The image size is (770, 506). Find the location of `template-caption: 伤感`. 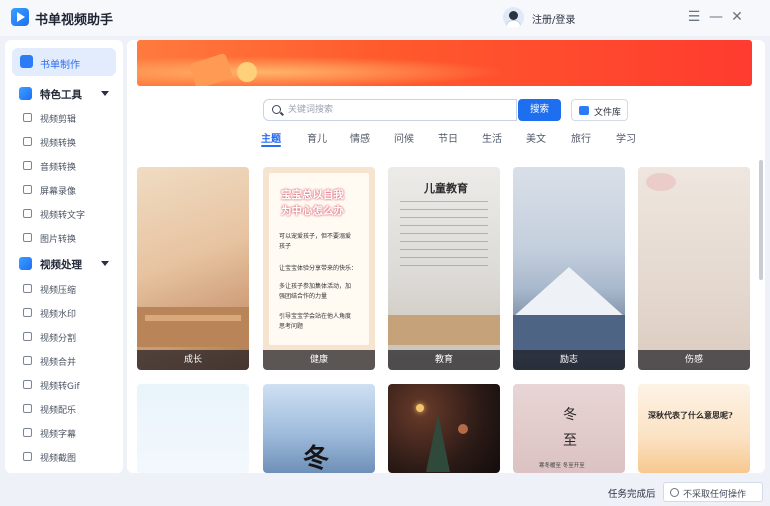

template-caption: 伤感 is located at coordinates (694, 360).